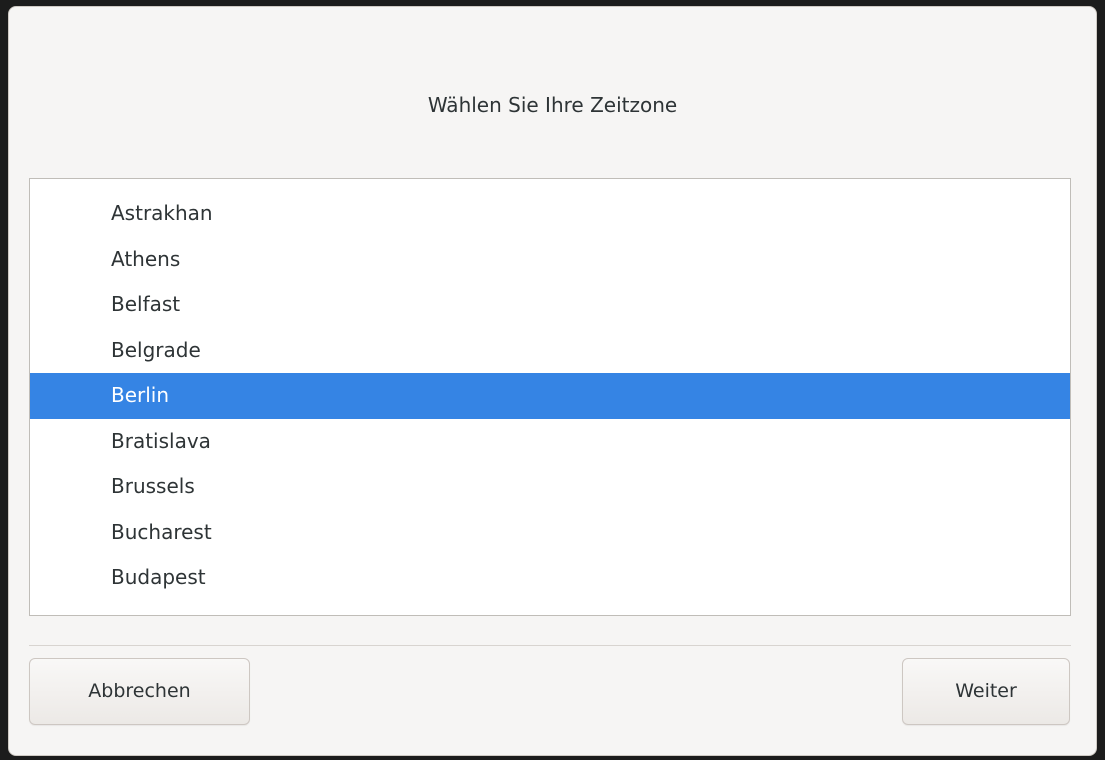 This screenshot has width=1105, height=760. What do you see at coordinates (986, 691) in the screenshot?
I see `next-button: Weiter` at bounding box center [986, 691].